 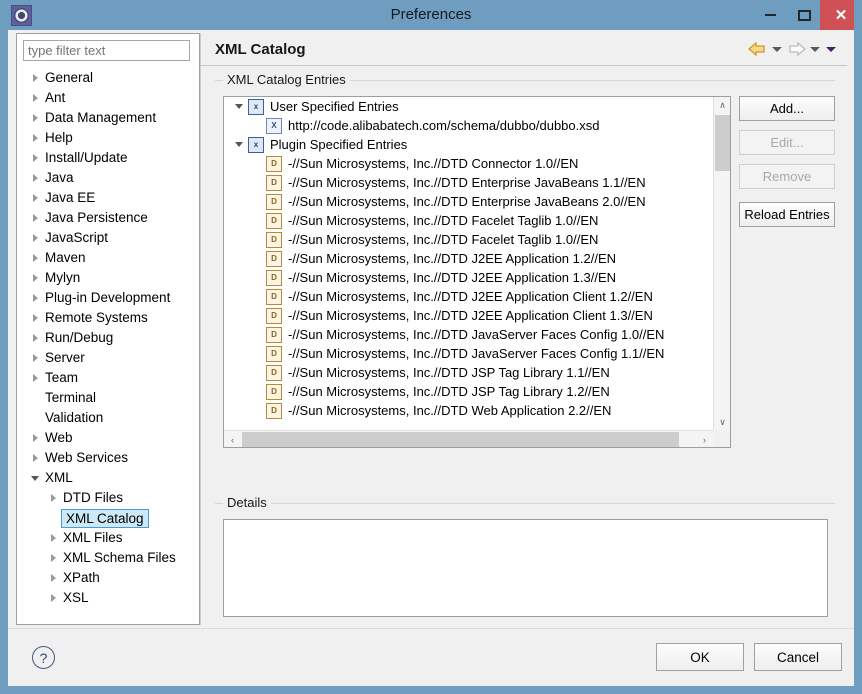 I want to click on maximize-icon, so click(x=804, y=15).